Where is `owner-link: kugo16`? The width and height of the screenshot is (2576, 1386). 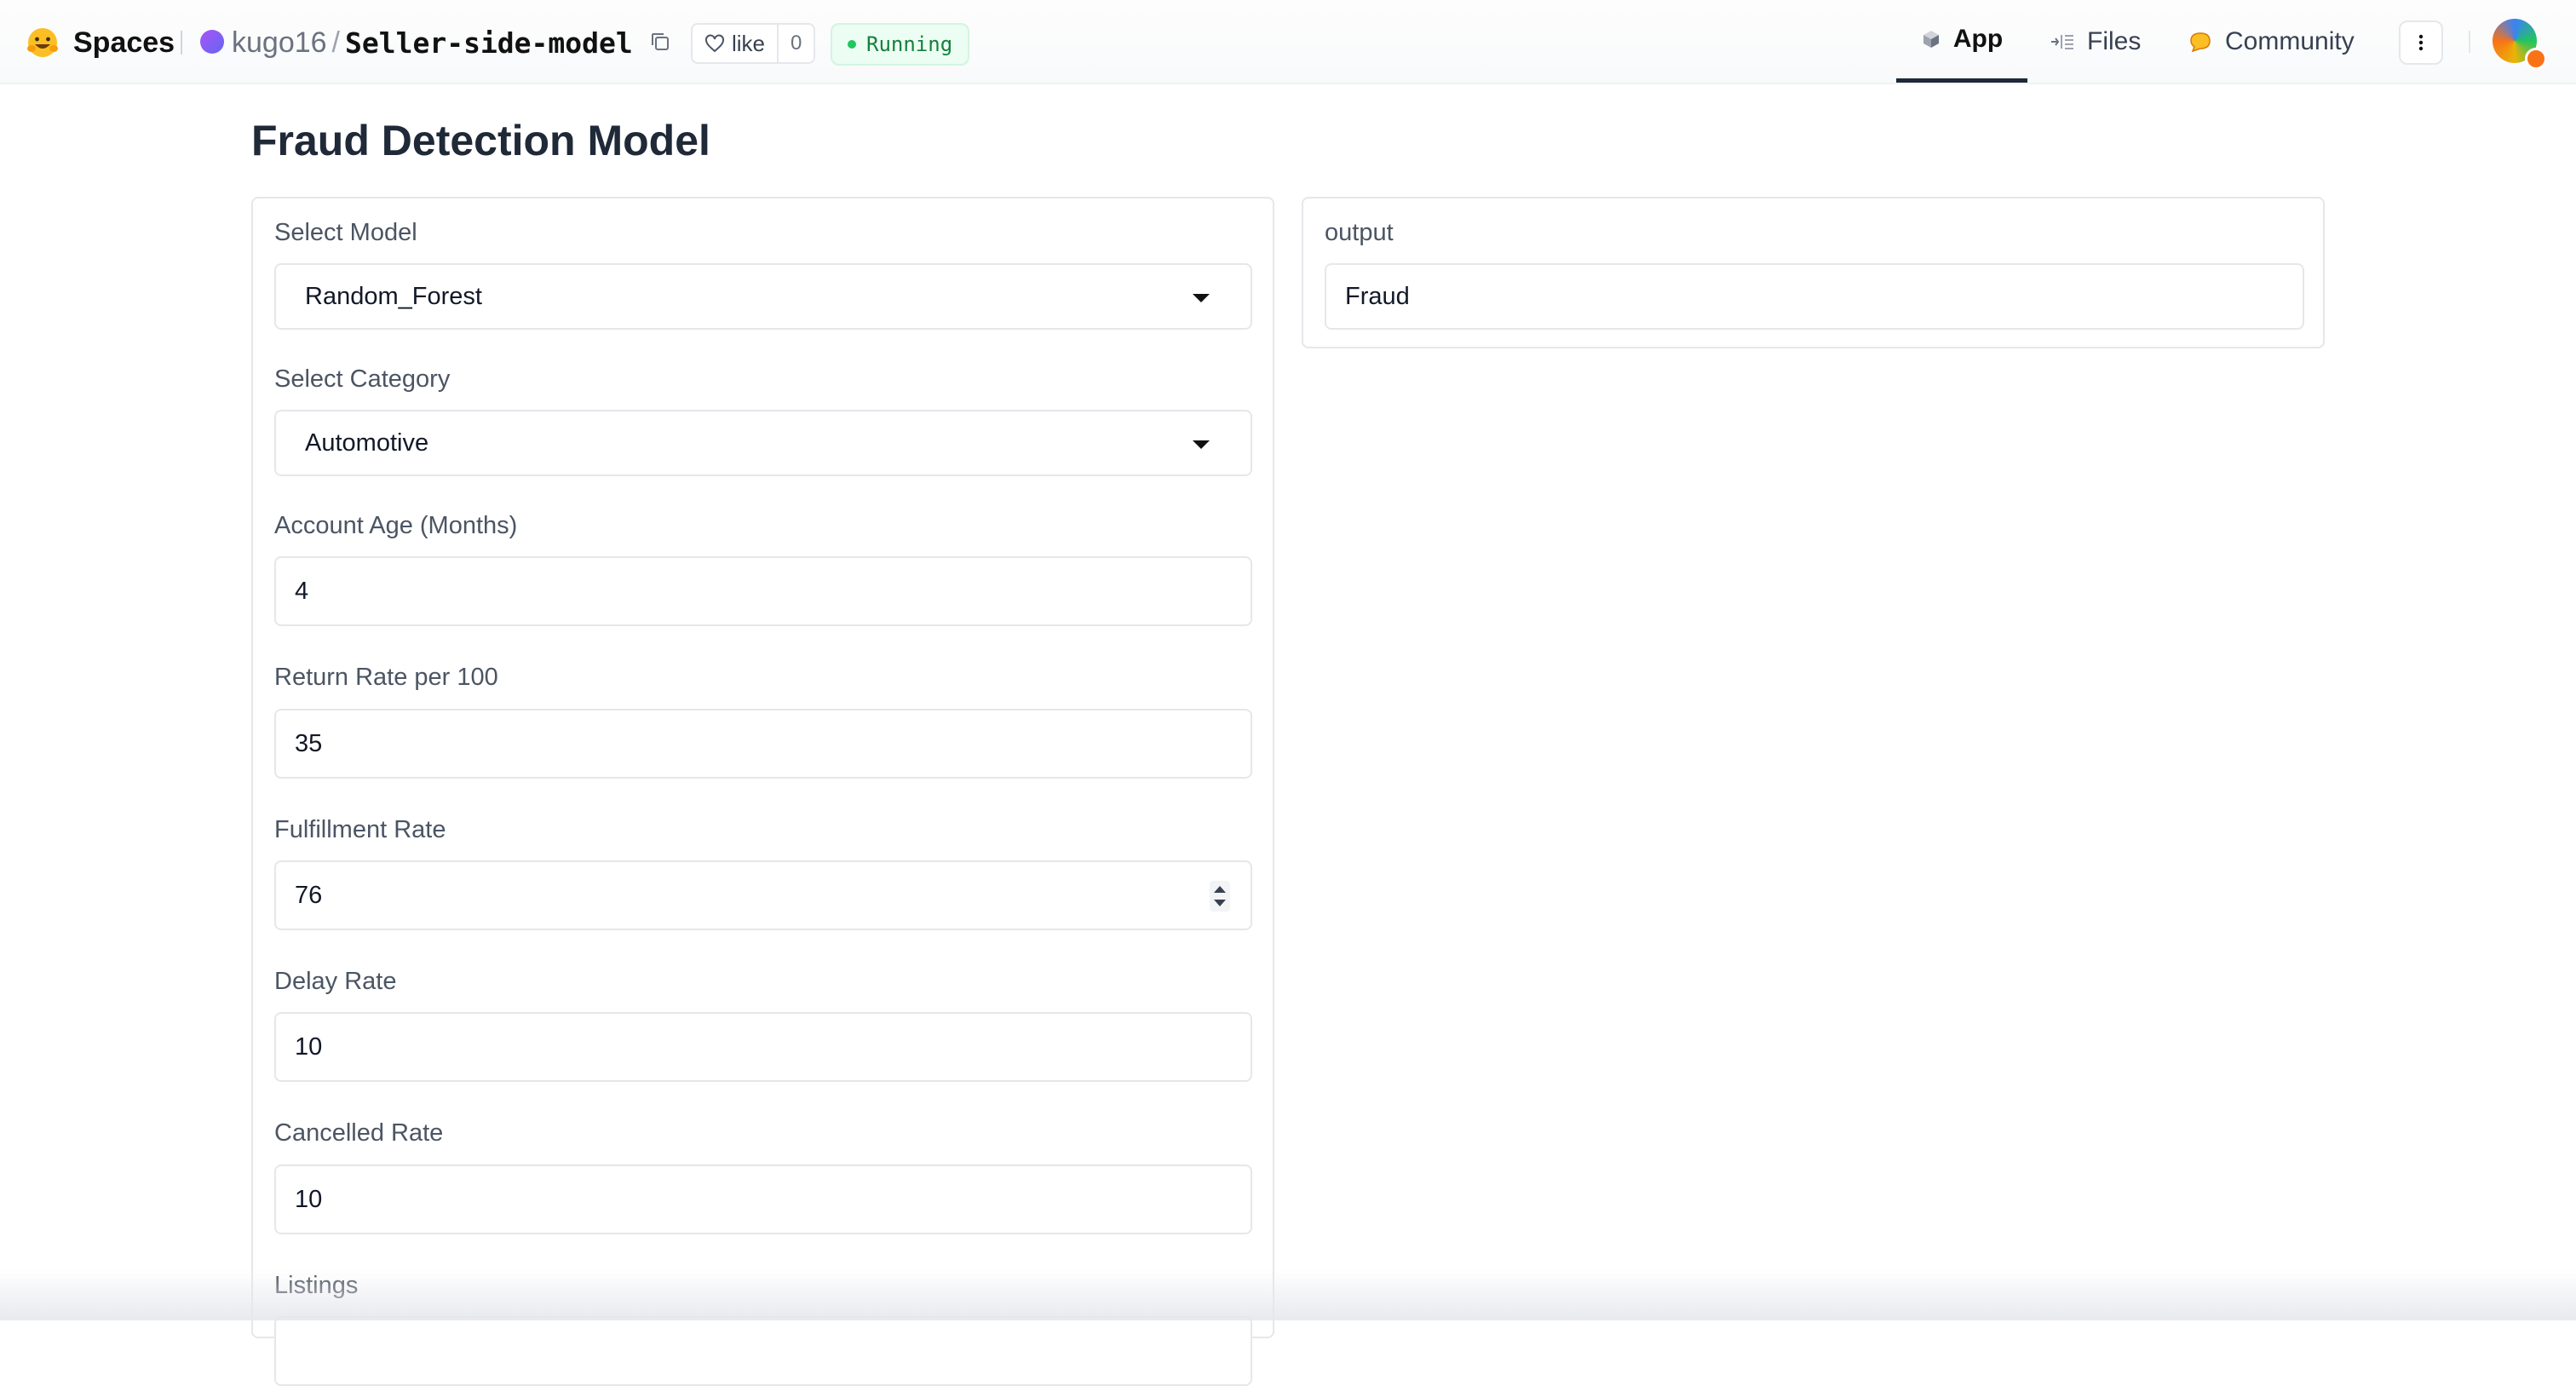
owner-link: kugo16 is located at coordinates (279, 43).